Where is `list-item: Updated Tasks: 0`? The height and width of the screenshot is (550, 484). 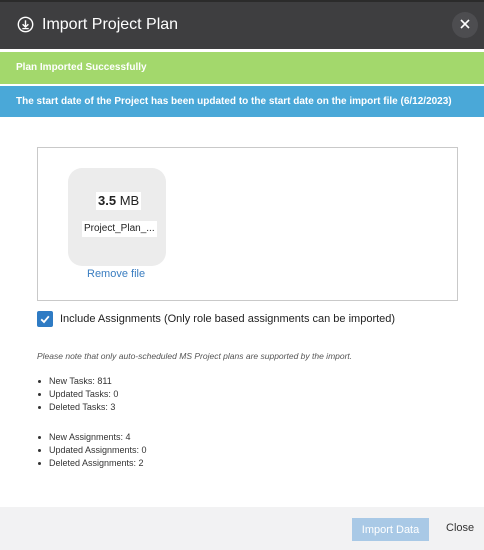 list-item: Updated Tasks: 0 is located at coordinates (77, 394).